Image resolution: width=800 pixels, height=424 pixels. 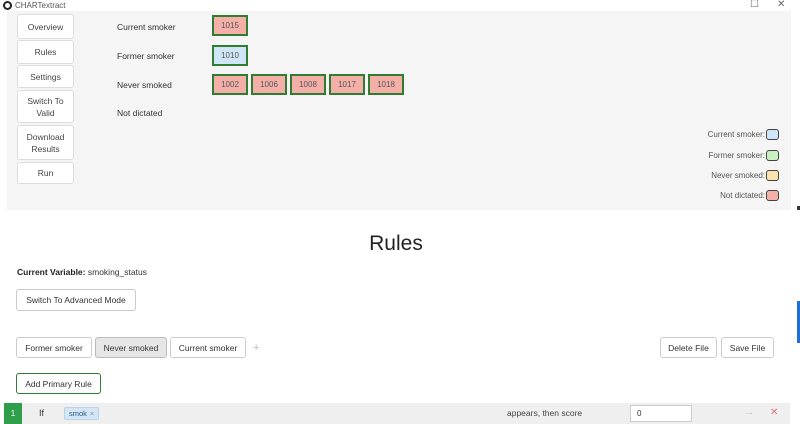 What do you see at coordinates (688, 347) in the screenshot?
I see `delete-file-button: Delete File` at bounding box center [688, 347].